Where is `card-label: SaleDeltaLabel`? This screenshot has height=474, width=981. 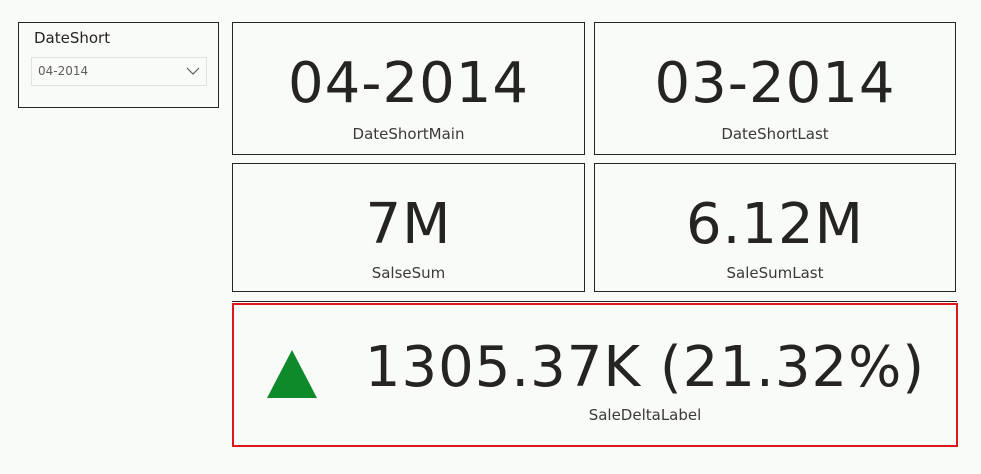
card-label: SaleDeltaLabel is located at coordinates (645, 415).